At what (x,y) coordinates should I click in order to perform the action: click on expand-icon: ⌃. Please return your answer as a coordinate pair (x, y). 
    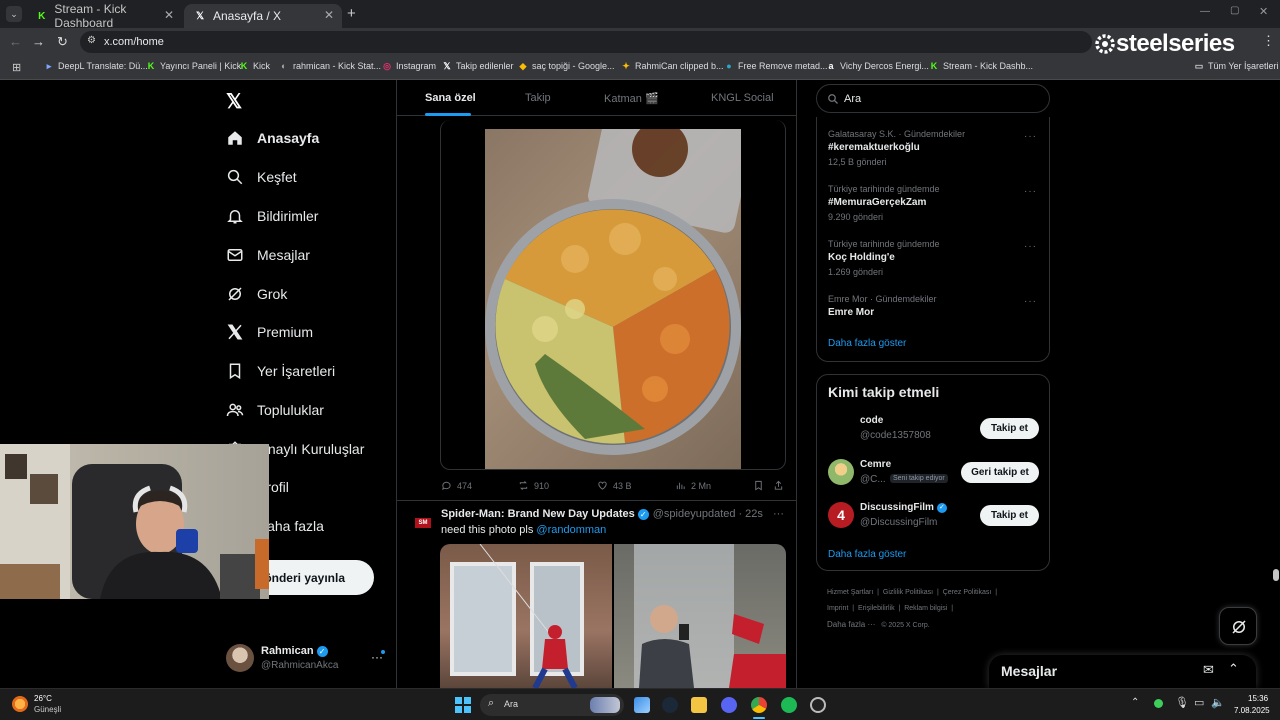
    Looking at the image, I should click on (1233, 669).